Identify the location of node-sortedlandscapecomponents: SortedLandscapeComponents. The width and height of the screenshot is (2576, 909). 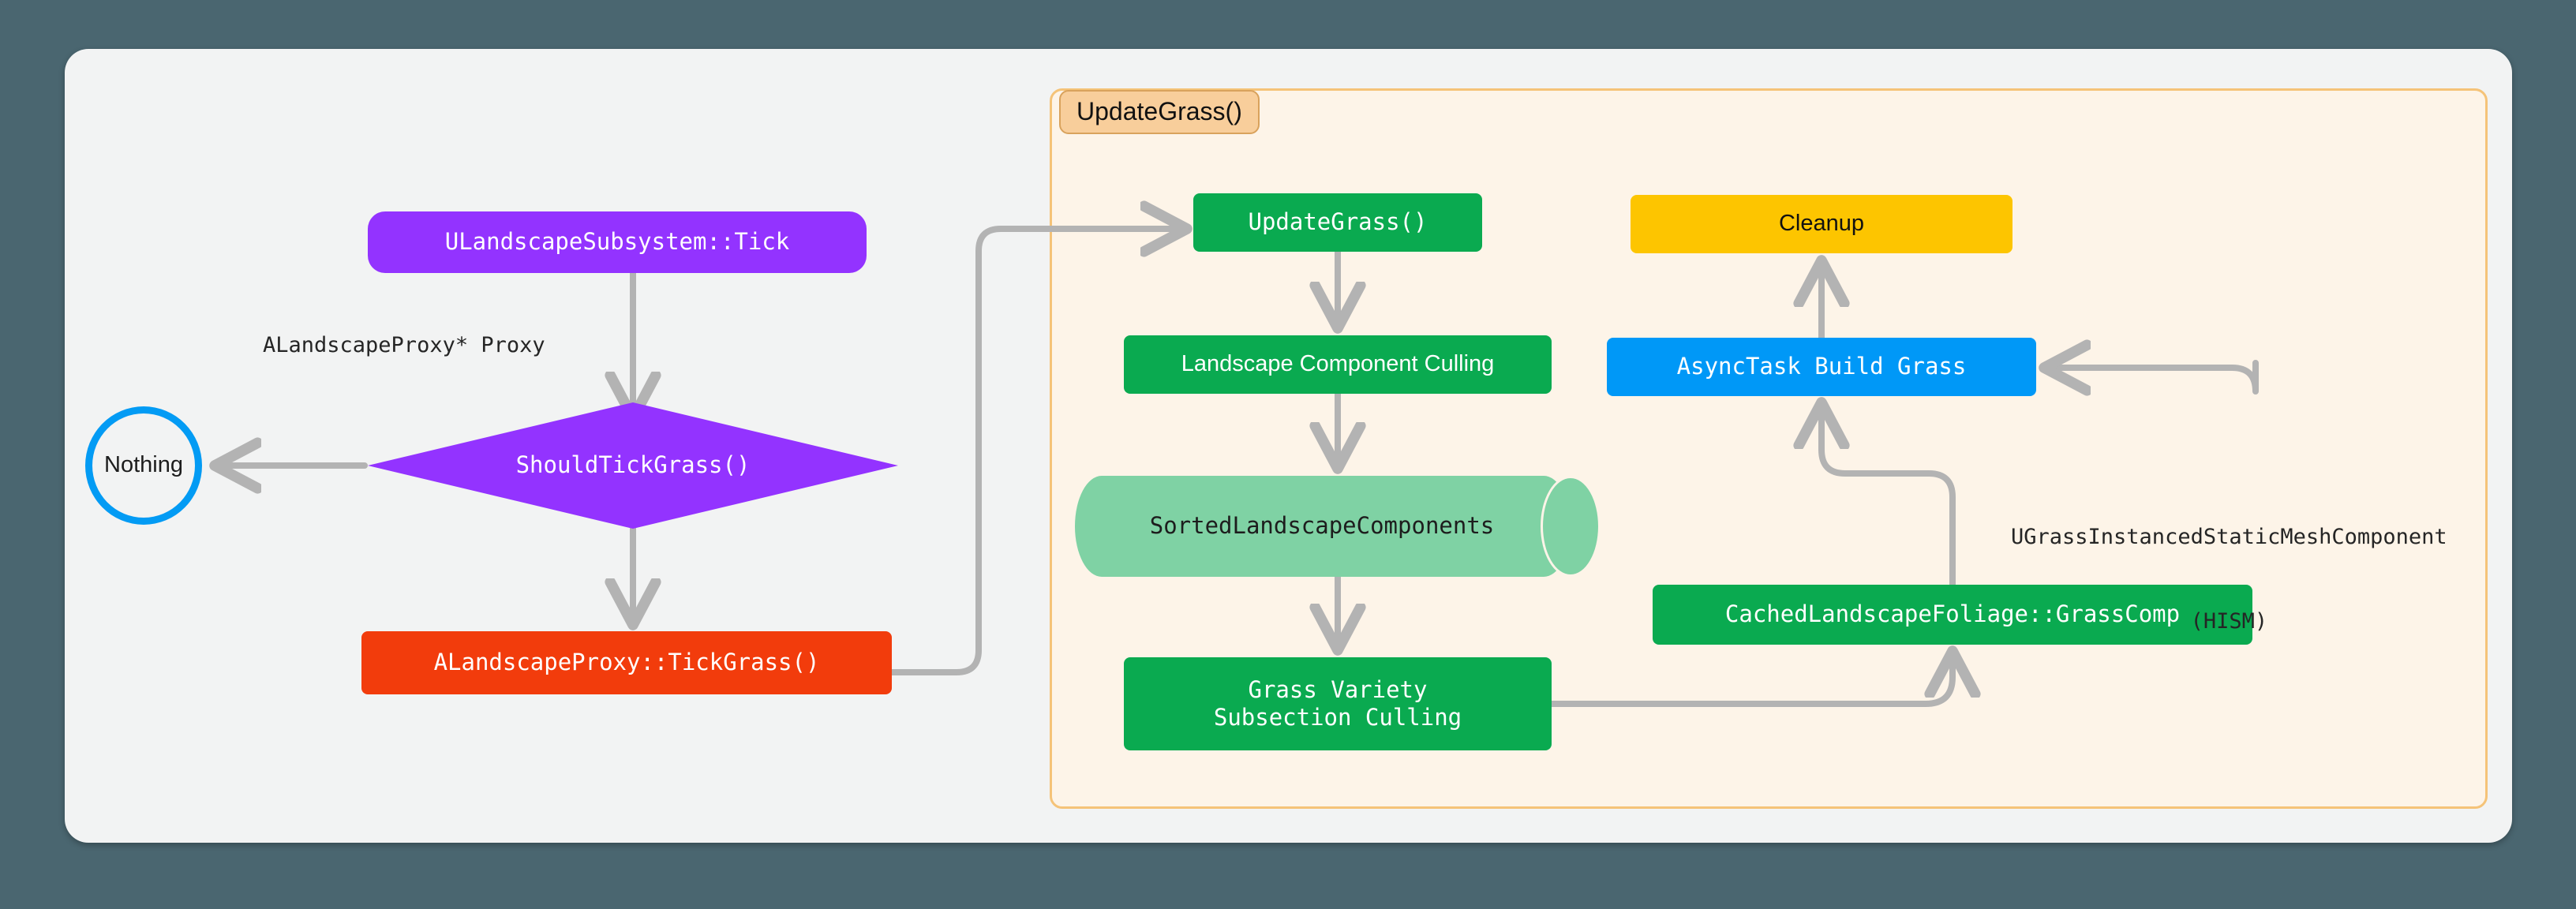
(1338, 526).